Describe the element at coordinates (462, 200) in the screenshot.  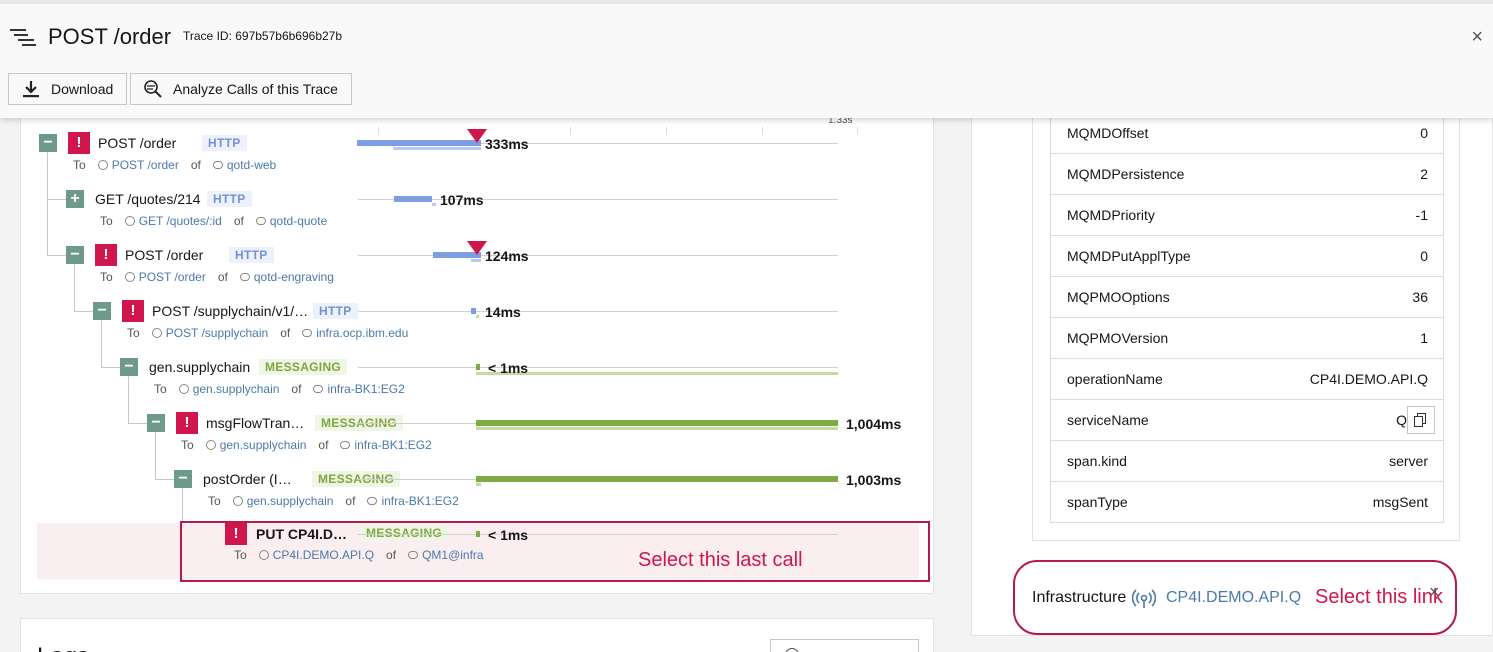
I see `call-duration: 107ms` at that location.